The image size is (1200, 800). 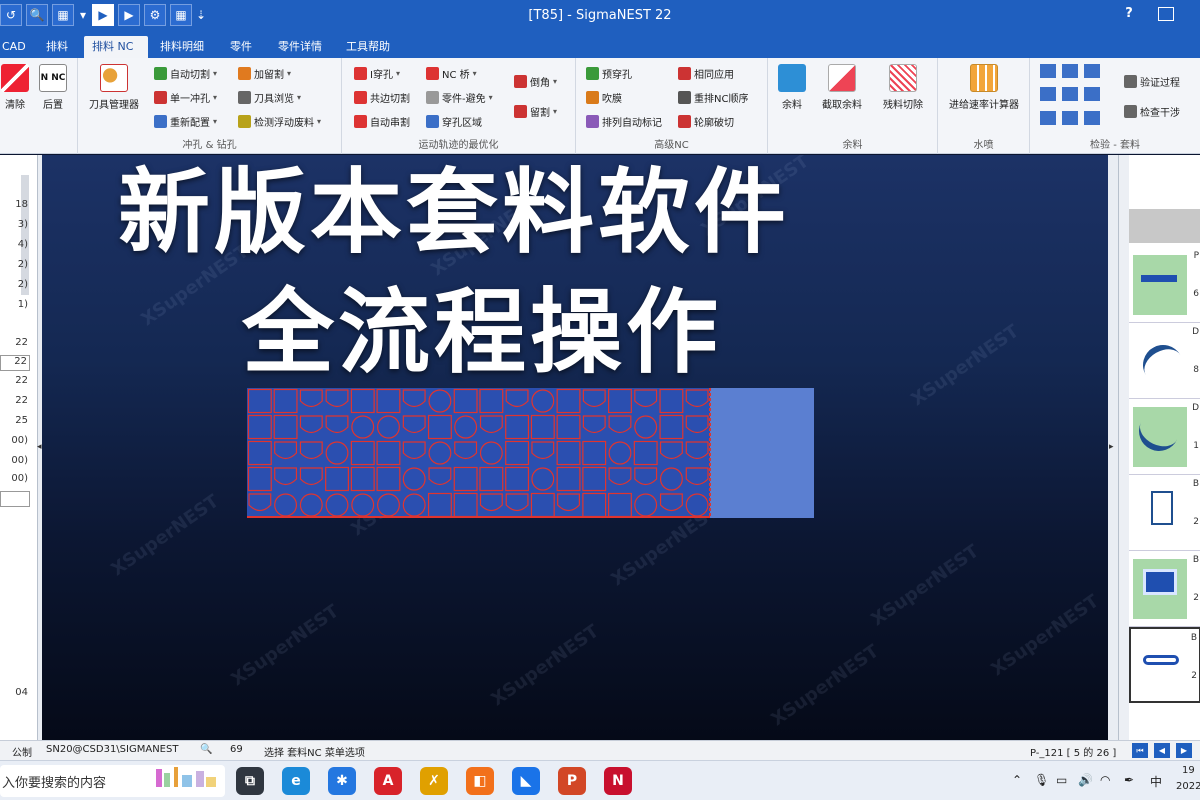 What do you see at coordinates (1164, 513) in the screenshot?
I see `part-card: B 2` at bounding box center [1164, 513].